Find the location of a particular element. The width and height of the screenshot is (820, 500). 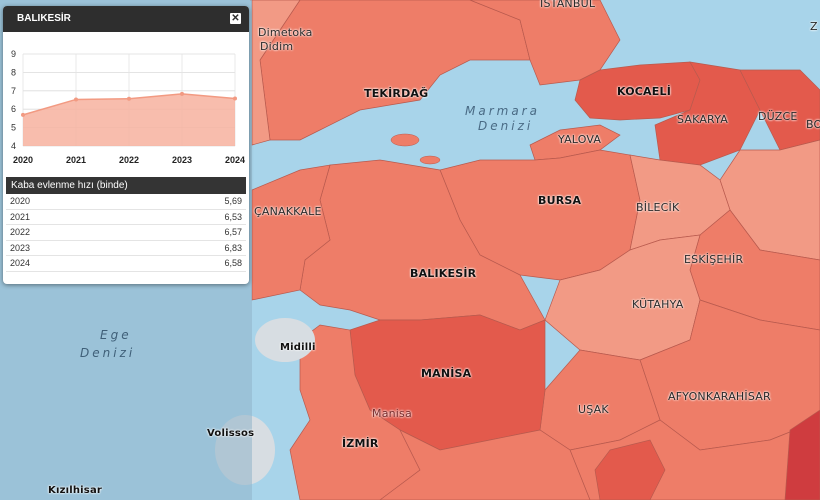

label-yalova: YALOVA is located at coordinates (580, 139).